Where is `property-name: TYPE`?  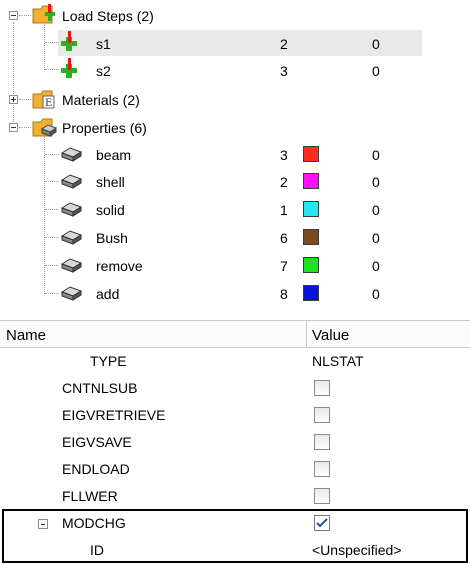
property-name: TYPE is located at coordinates (108, 361).